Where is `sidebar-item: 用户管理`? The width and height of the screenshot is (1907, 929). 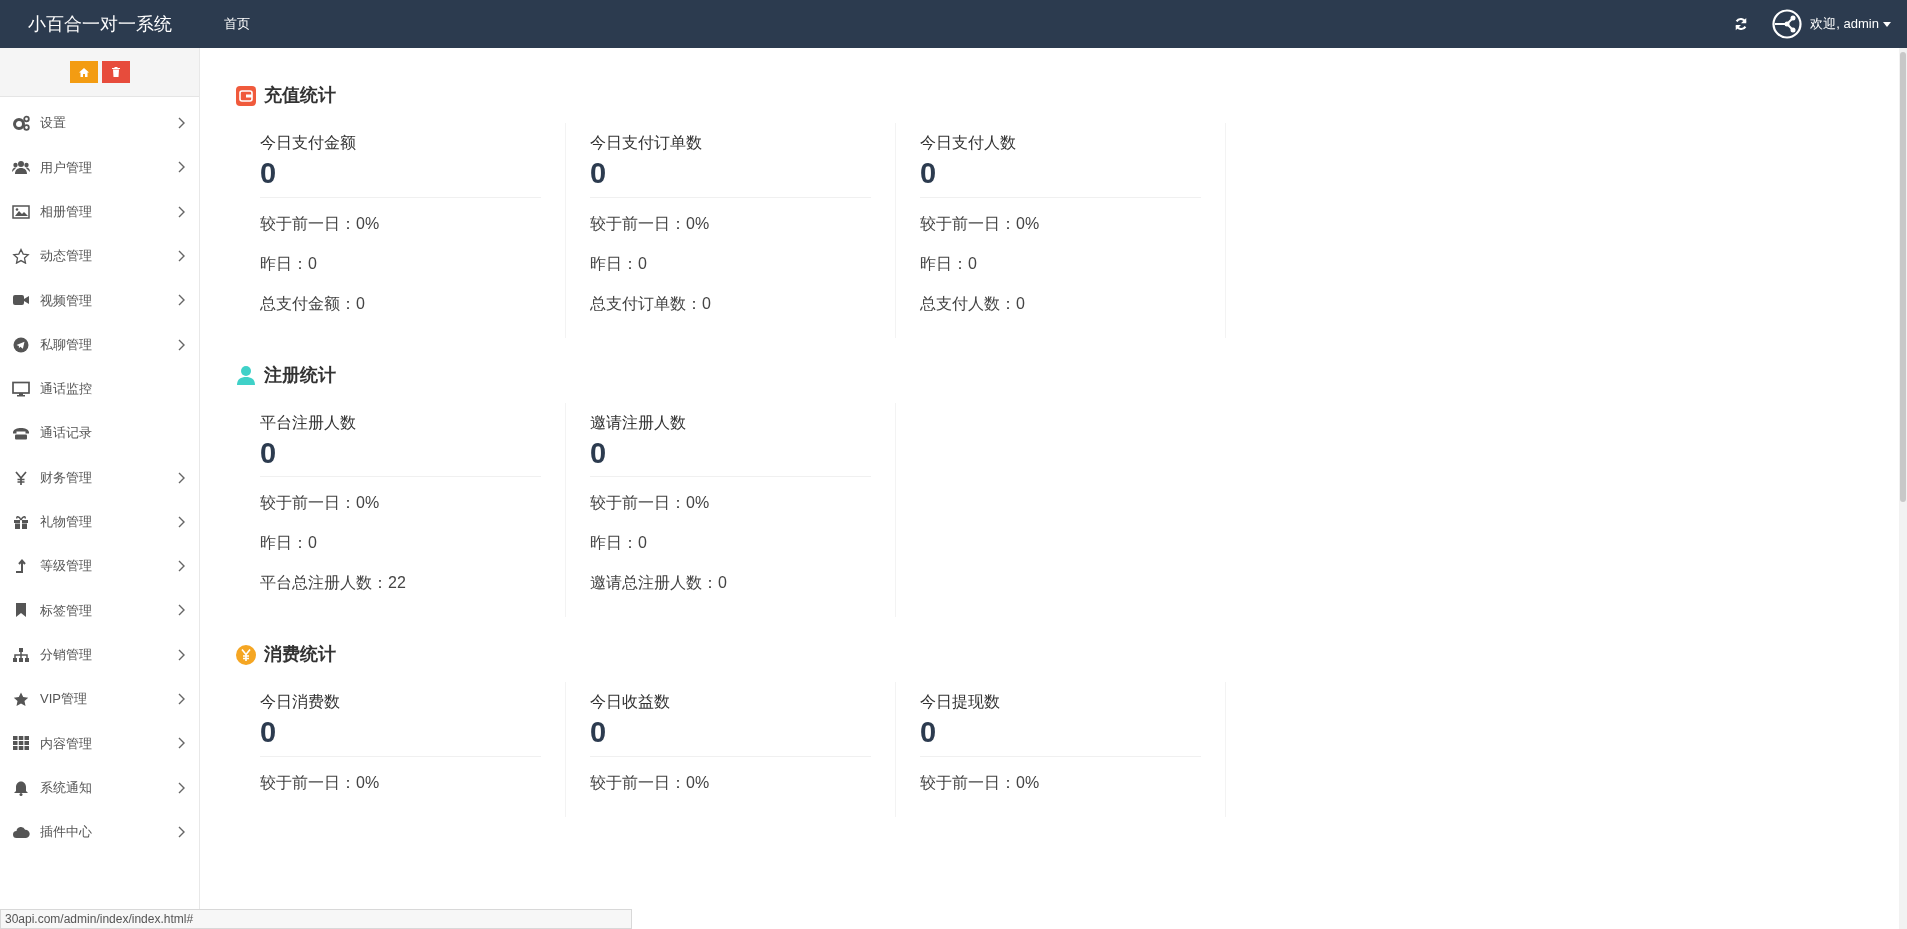
sidebar-item: 用户管理 is located at coordinates (99, 167).